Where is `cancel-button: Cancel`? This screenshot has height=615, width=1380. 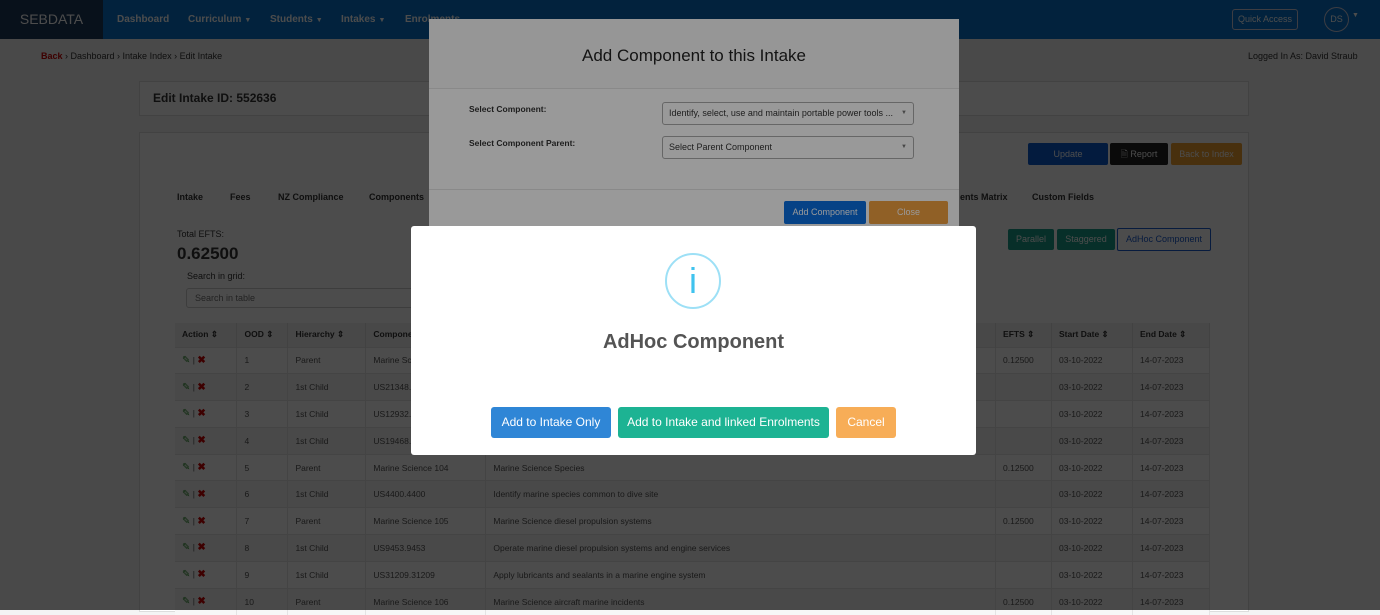 cancel-button: Cancel is located at coordinates (866, 422).